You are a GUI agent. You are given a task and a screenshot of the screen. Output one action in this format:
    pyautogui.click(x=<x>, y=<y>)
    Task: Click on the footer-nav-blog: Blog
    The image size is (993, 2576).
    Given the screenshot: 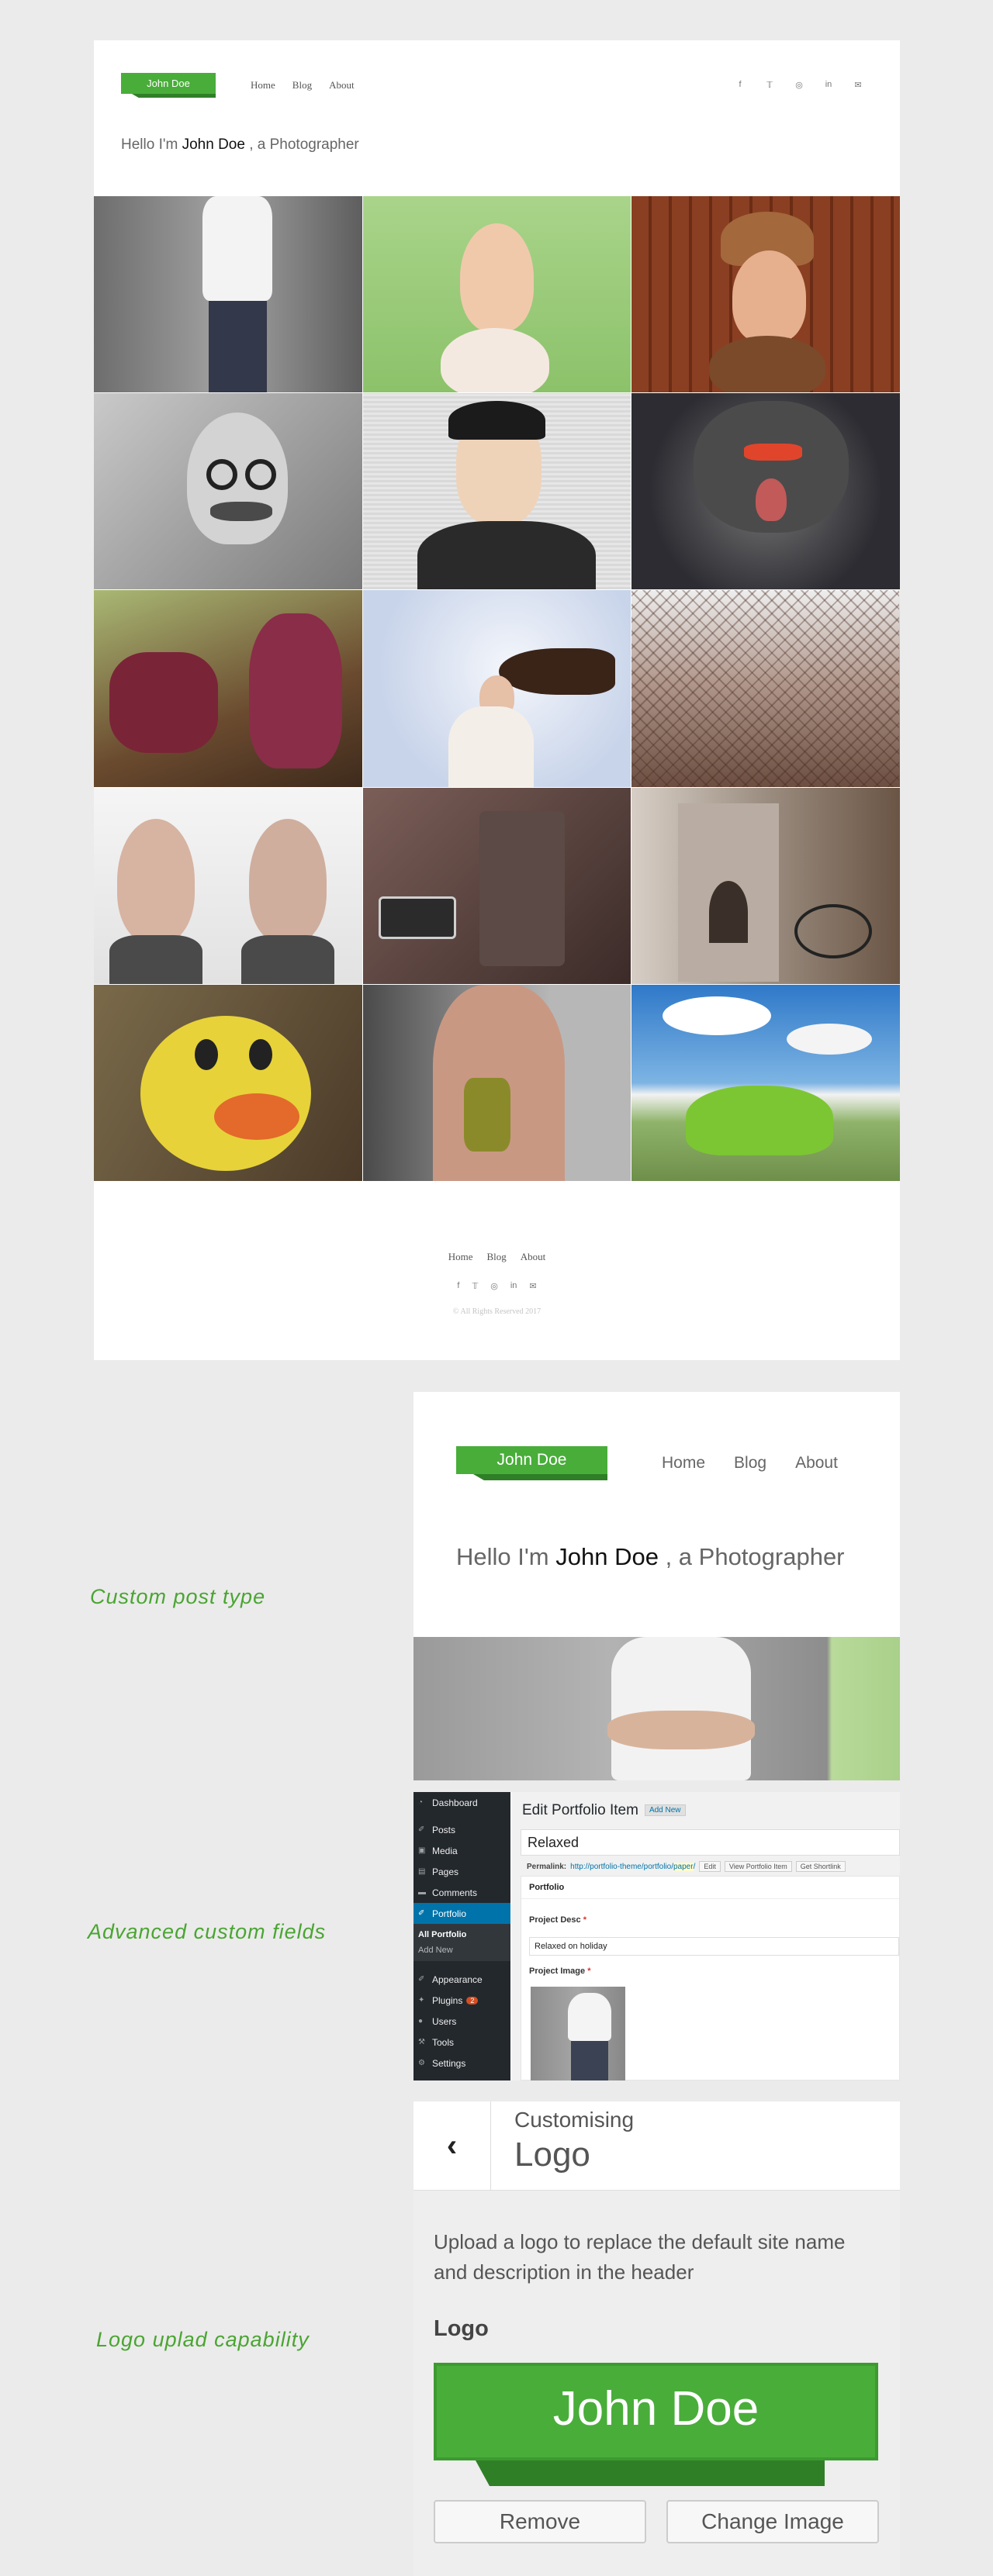 What is the action you would take?
    pyautogui.click(x=496, y=1257)
    